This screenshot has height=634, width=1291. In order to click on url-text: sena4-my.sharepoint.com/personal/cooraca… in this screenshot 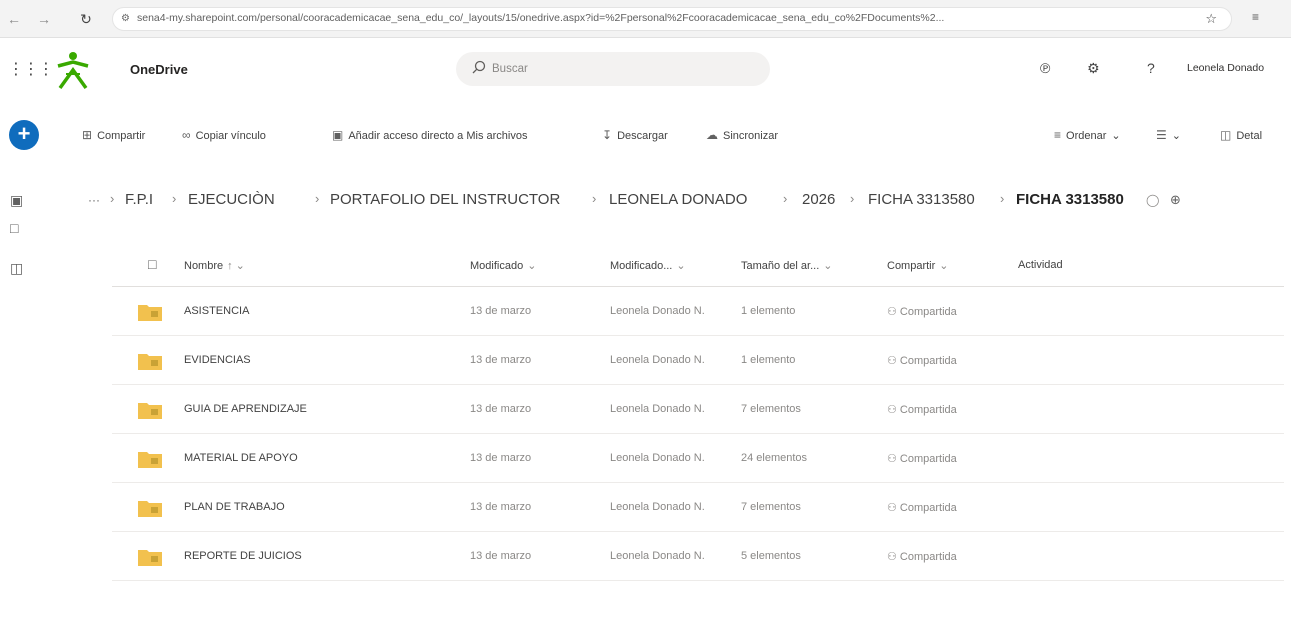, I will do `click(657, 18)`.